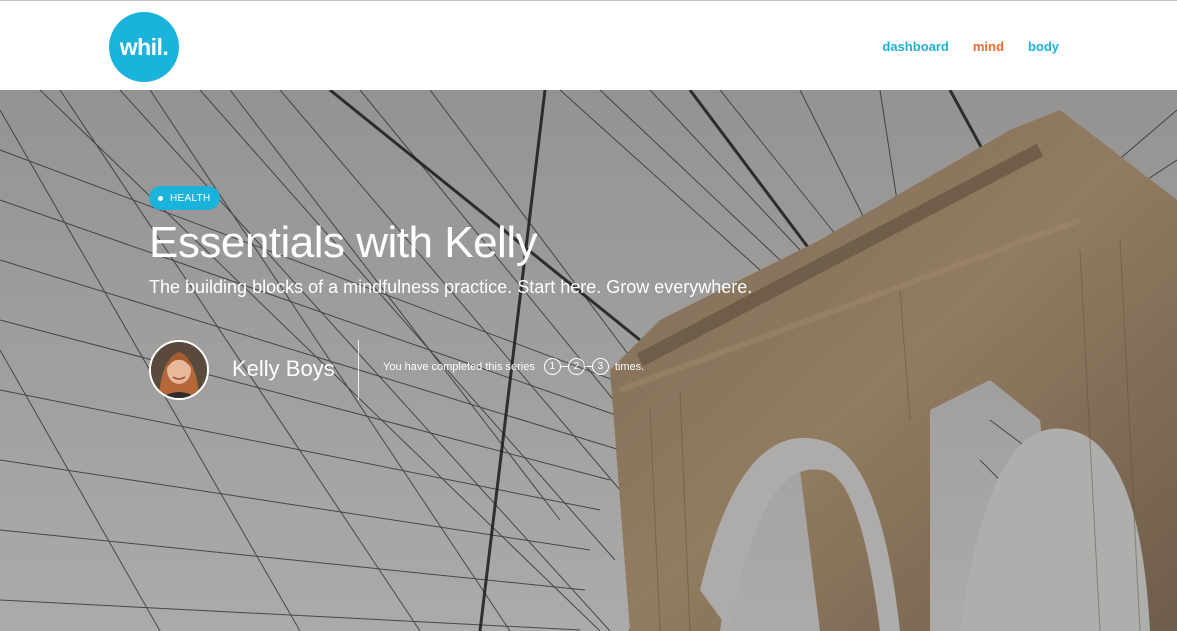 The image size is (1177, 631). I want to click on top-bar: whil. dashboard mind body, so click(588, 45).